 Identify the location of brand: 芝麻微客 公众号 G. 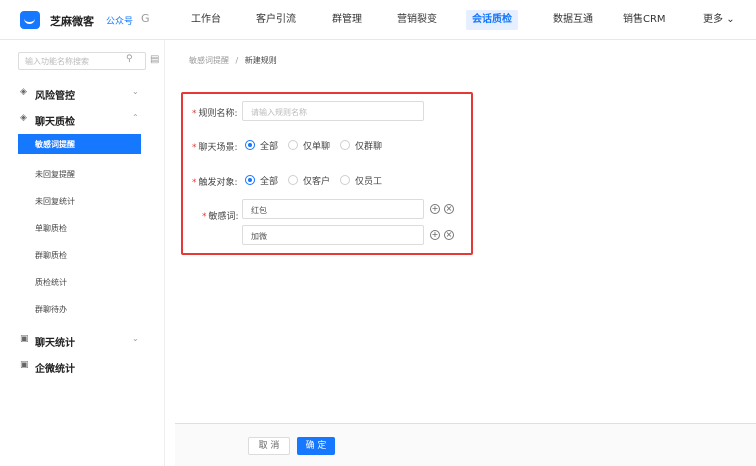
(85, 20).